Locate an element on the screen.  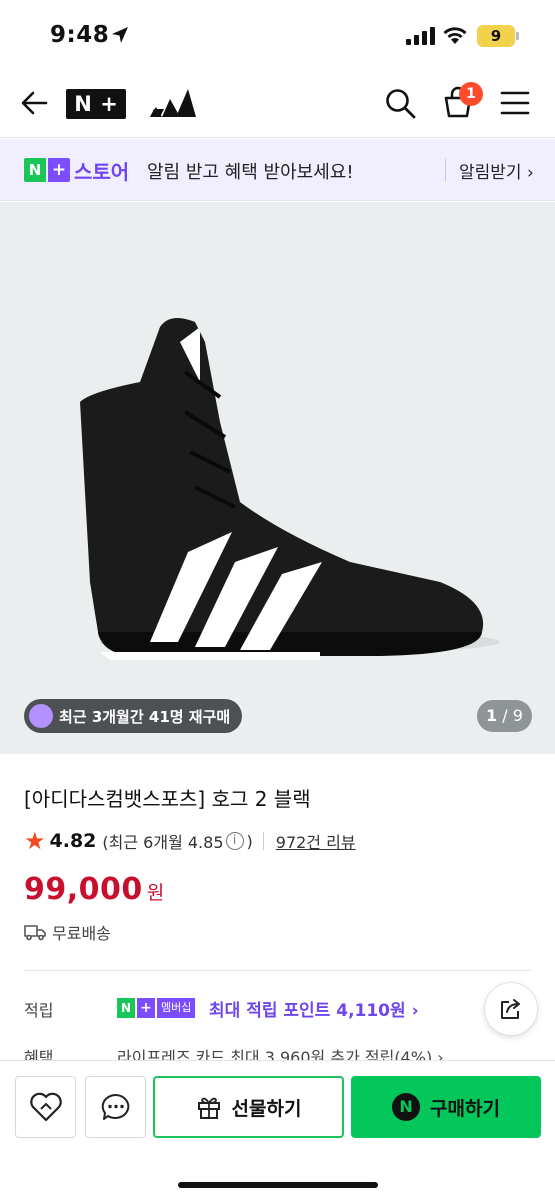
banner-message: 알림 받고 혜택 받아보세요! is located at coordinates (250, 172).